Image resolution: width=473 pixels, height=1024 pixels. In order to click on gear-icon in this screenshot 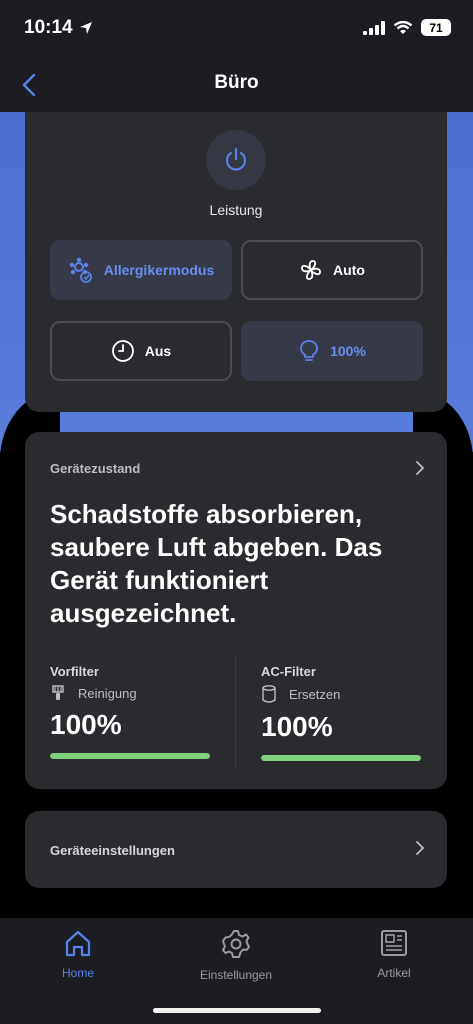, I will do `click(236, 944)`.